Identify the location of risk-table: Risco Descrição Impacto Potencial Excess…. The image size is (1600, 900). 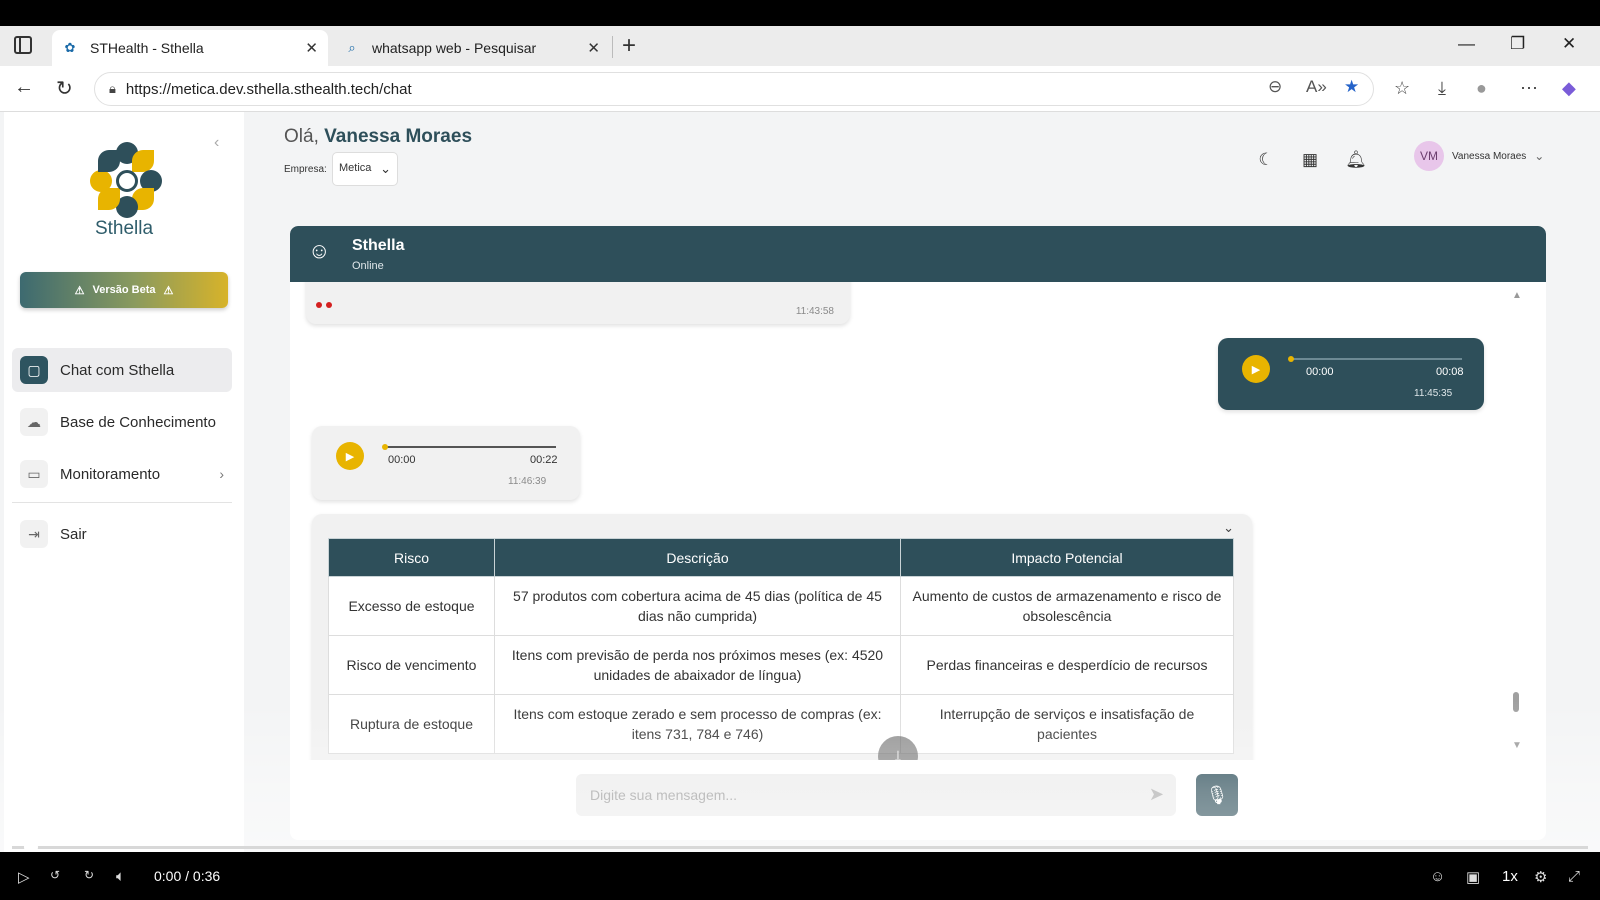
(781, 646).